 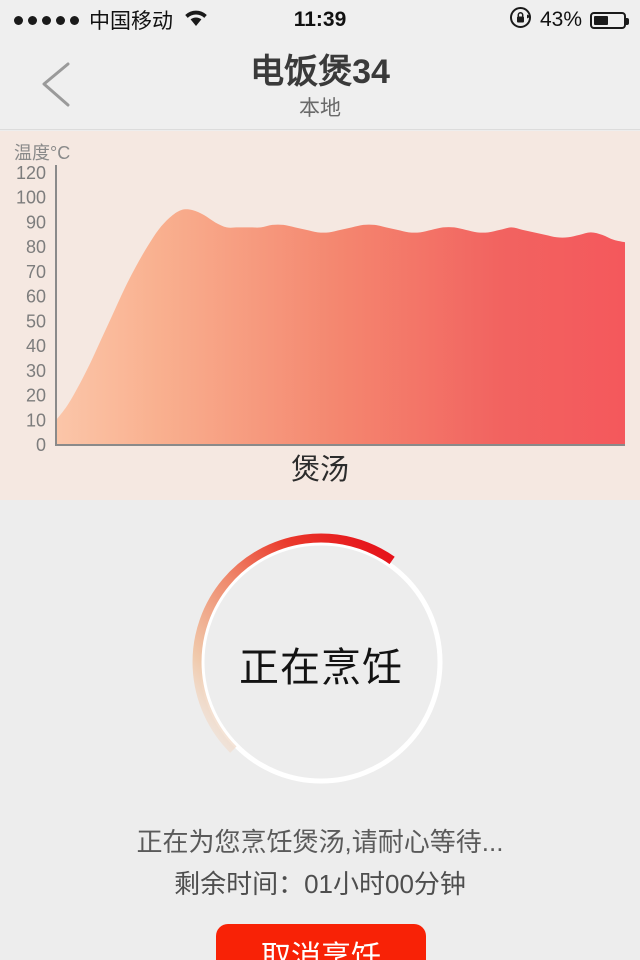 I want to click on chart-y-tick-label: 120, so click(x=31, y=173).